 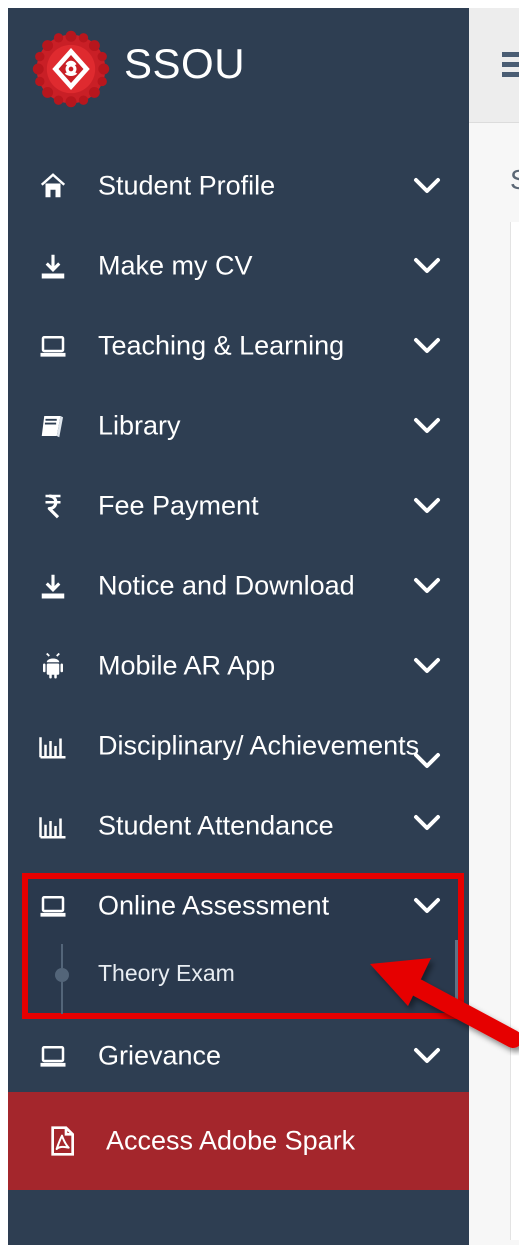 What do you see at coordinates (175, 265) in the screenshot?
I see `sidebar-item-label: Make my CV` at bounding box center [175, 265].